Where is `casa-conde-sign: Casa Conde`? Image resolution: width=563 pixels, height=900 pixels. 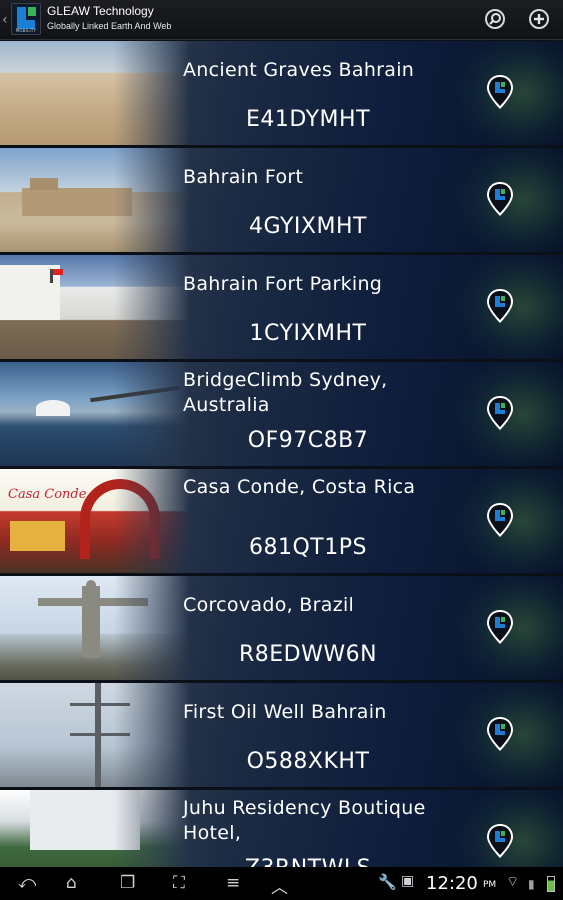
casa-conde-sign: Casa Conde is located at coordinates (47, 494).